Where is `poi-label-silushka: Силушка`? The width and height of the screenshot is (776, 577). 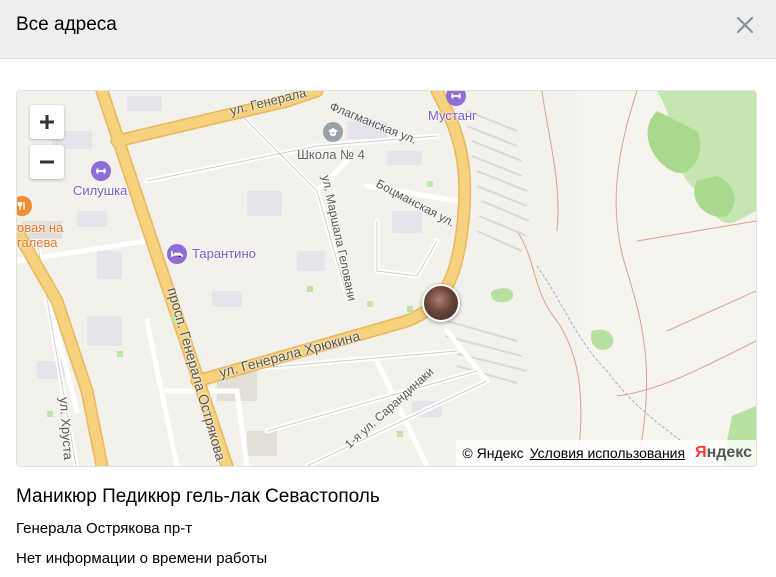 poi-label-silushka: Силушка is located at coordinates (100, 190).